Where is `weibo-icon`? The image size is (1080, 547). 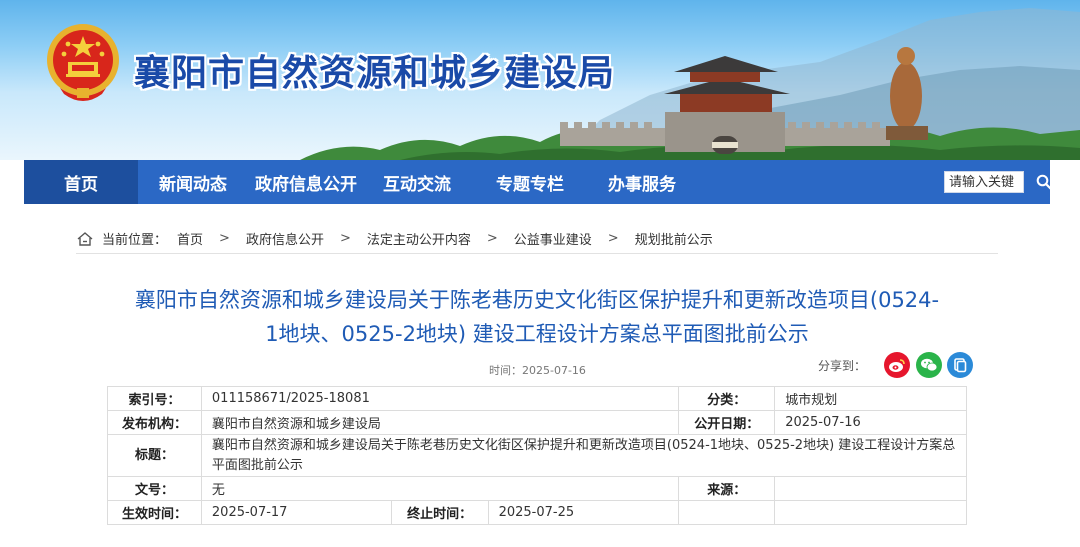
weibo-icon is located at coordinates (897, 365).